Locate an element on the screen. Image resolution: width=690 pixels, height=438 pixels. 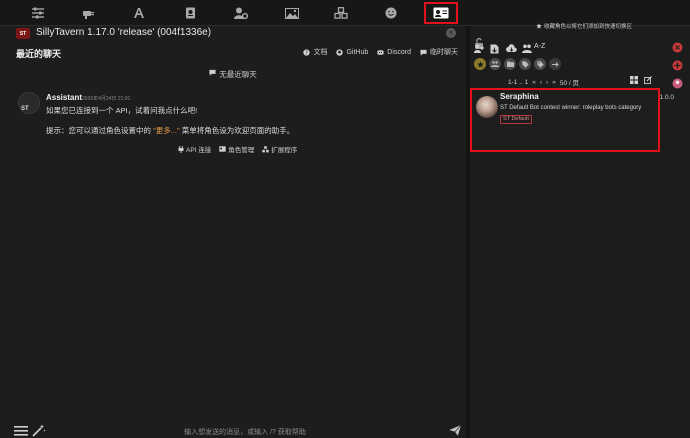
github-link: GitHub is located at coordinates (352, 52).